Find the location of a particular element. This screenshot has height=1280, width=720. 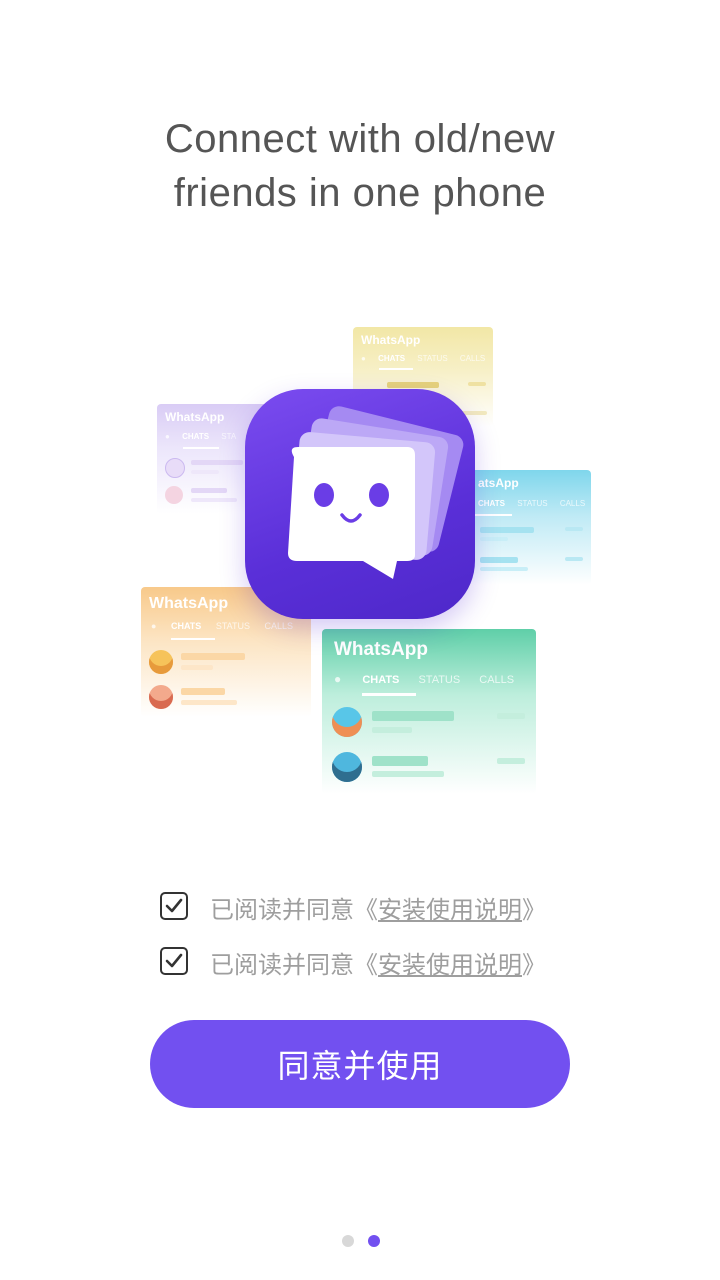

agreement-text-2: 已阅读并同意《安装使用说明》 is located at coordinates (378, 962).